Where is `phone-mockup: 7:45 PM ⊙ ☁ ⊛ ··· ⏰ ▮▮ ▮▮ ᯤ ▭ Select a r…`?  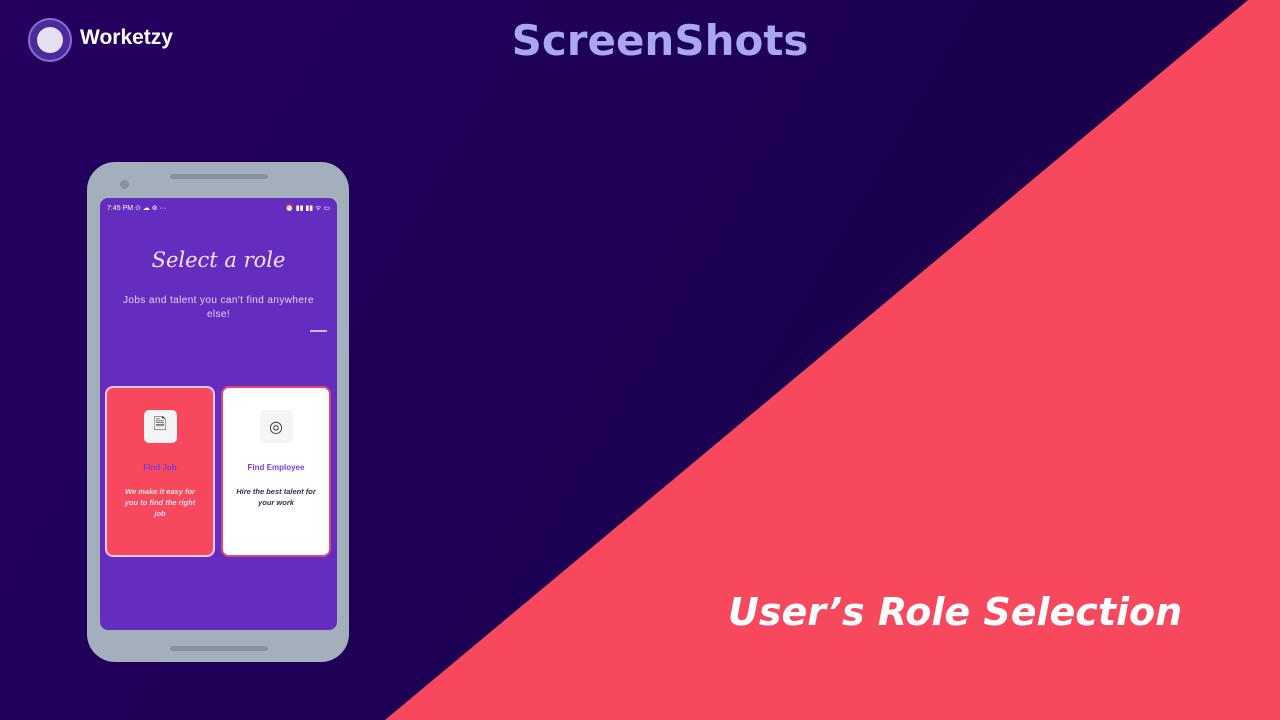
phone-mockup: 7:45 PM ⊙ ☁ ⊛ ··· ⏰ ▮▮ ▮▮ ᯤ ▭ Select a r… is located at coordinates (218, 412).